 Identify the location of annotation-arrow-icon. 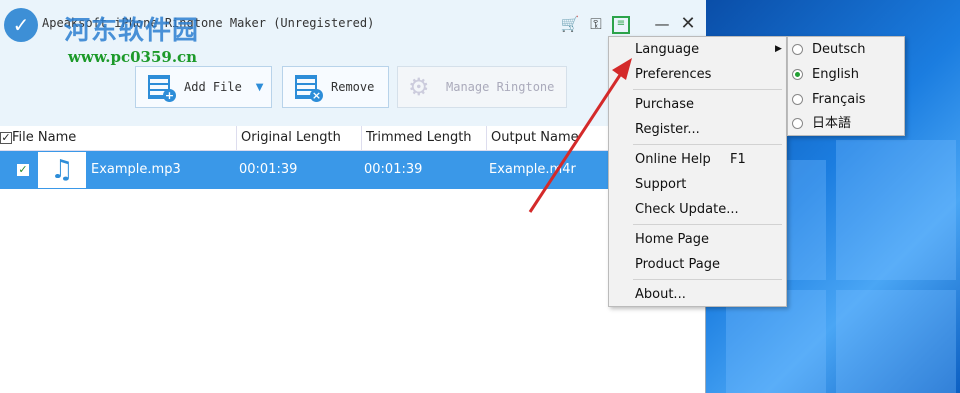
(580, 135).